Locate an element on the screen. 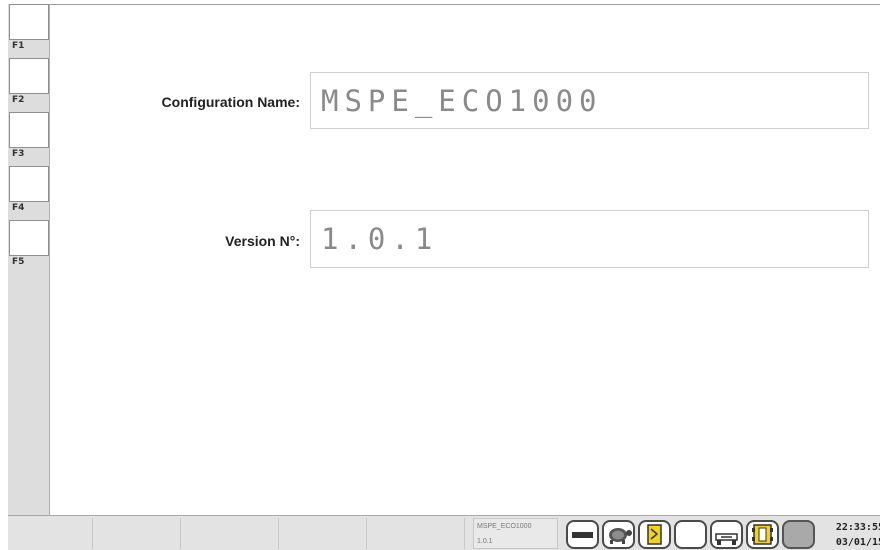 This screenshot has height=550, width=880. grey-indicator-button is located at coordinates (798, 534).